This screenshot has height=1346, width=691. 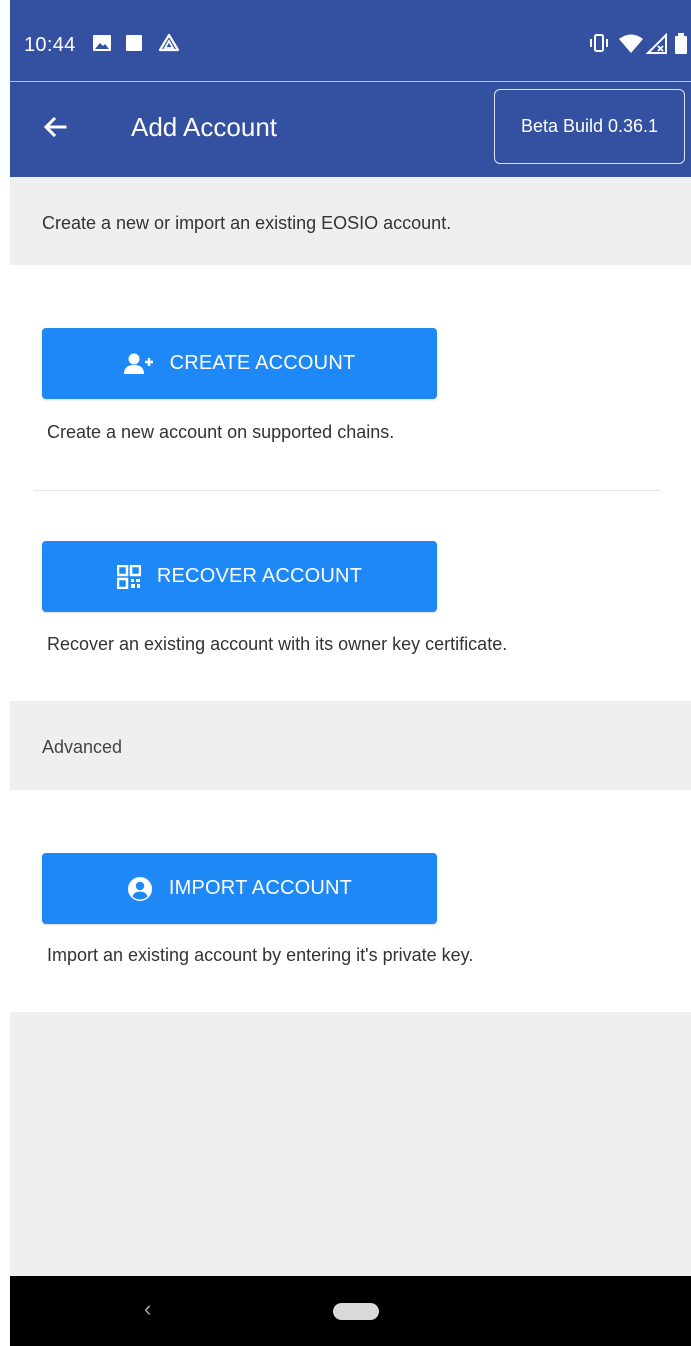 I want to click on wifi-icon, so click(x=631, y=46).